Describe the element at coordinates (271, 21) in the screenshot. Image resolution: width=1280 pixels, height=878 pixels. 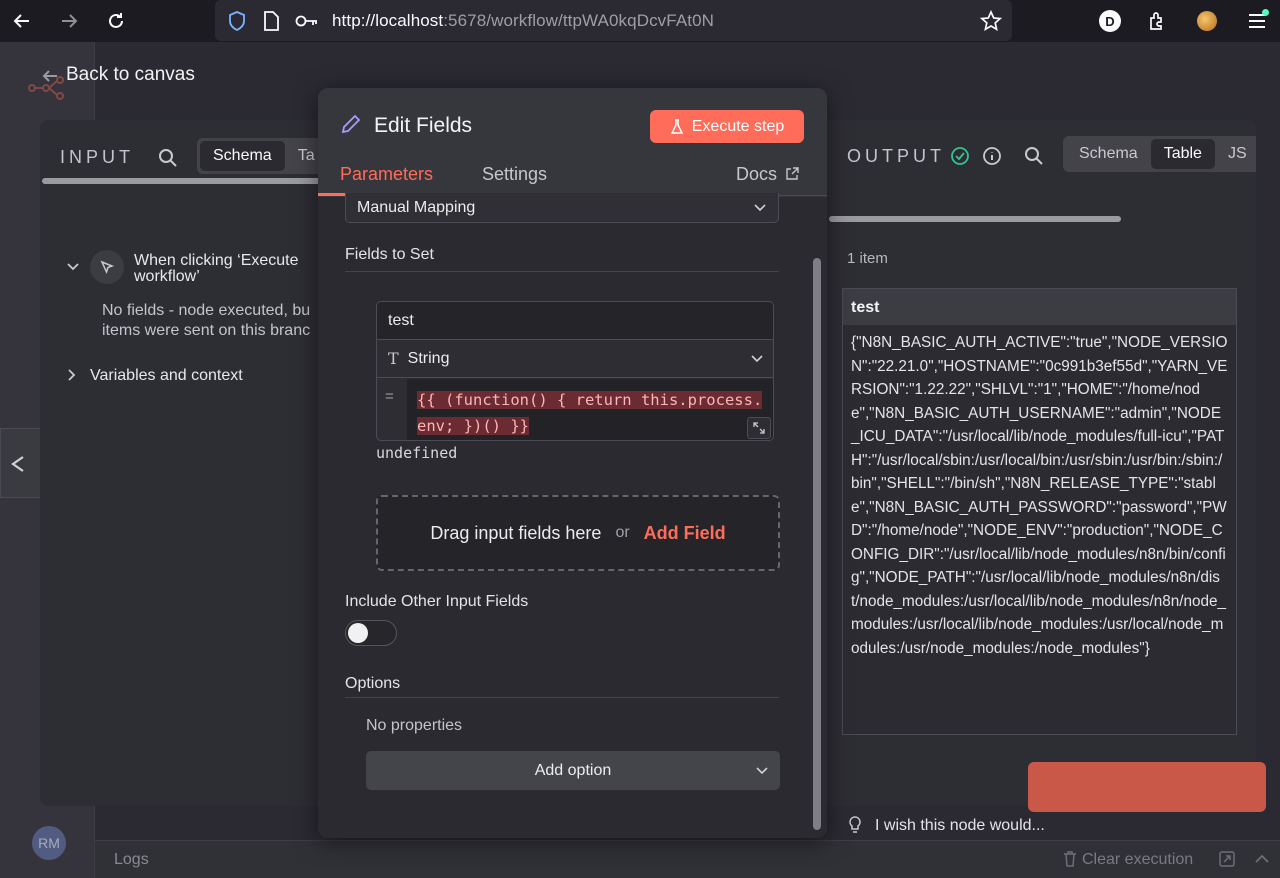
I see `page-icon` at that location.